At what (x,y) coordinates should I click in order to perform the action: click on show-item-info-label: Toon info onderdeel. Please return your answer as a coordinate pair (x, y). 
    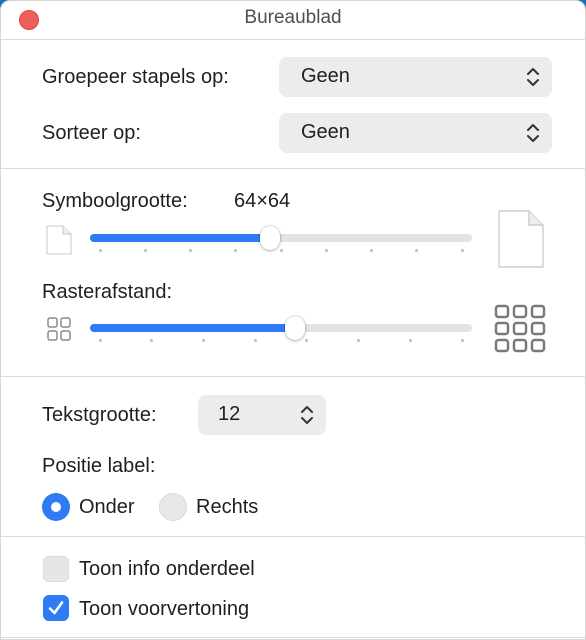
    Looking at the image, I should click on (167, 569).